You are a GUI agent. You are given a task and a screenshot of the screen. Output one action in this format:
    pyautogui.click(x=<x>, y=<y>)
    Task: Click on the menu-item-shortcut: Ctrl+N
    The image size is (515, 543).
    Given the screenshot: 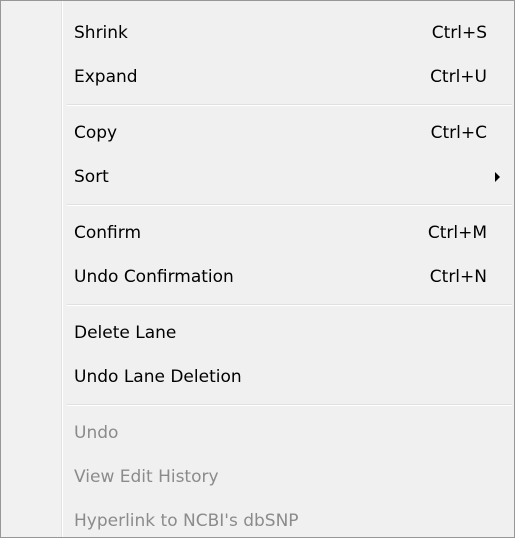 What is the action you would take?
    pyautogui.click(x=458, y=277)
    